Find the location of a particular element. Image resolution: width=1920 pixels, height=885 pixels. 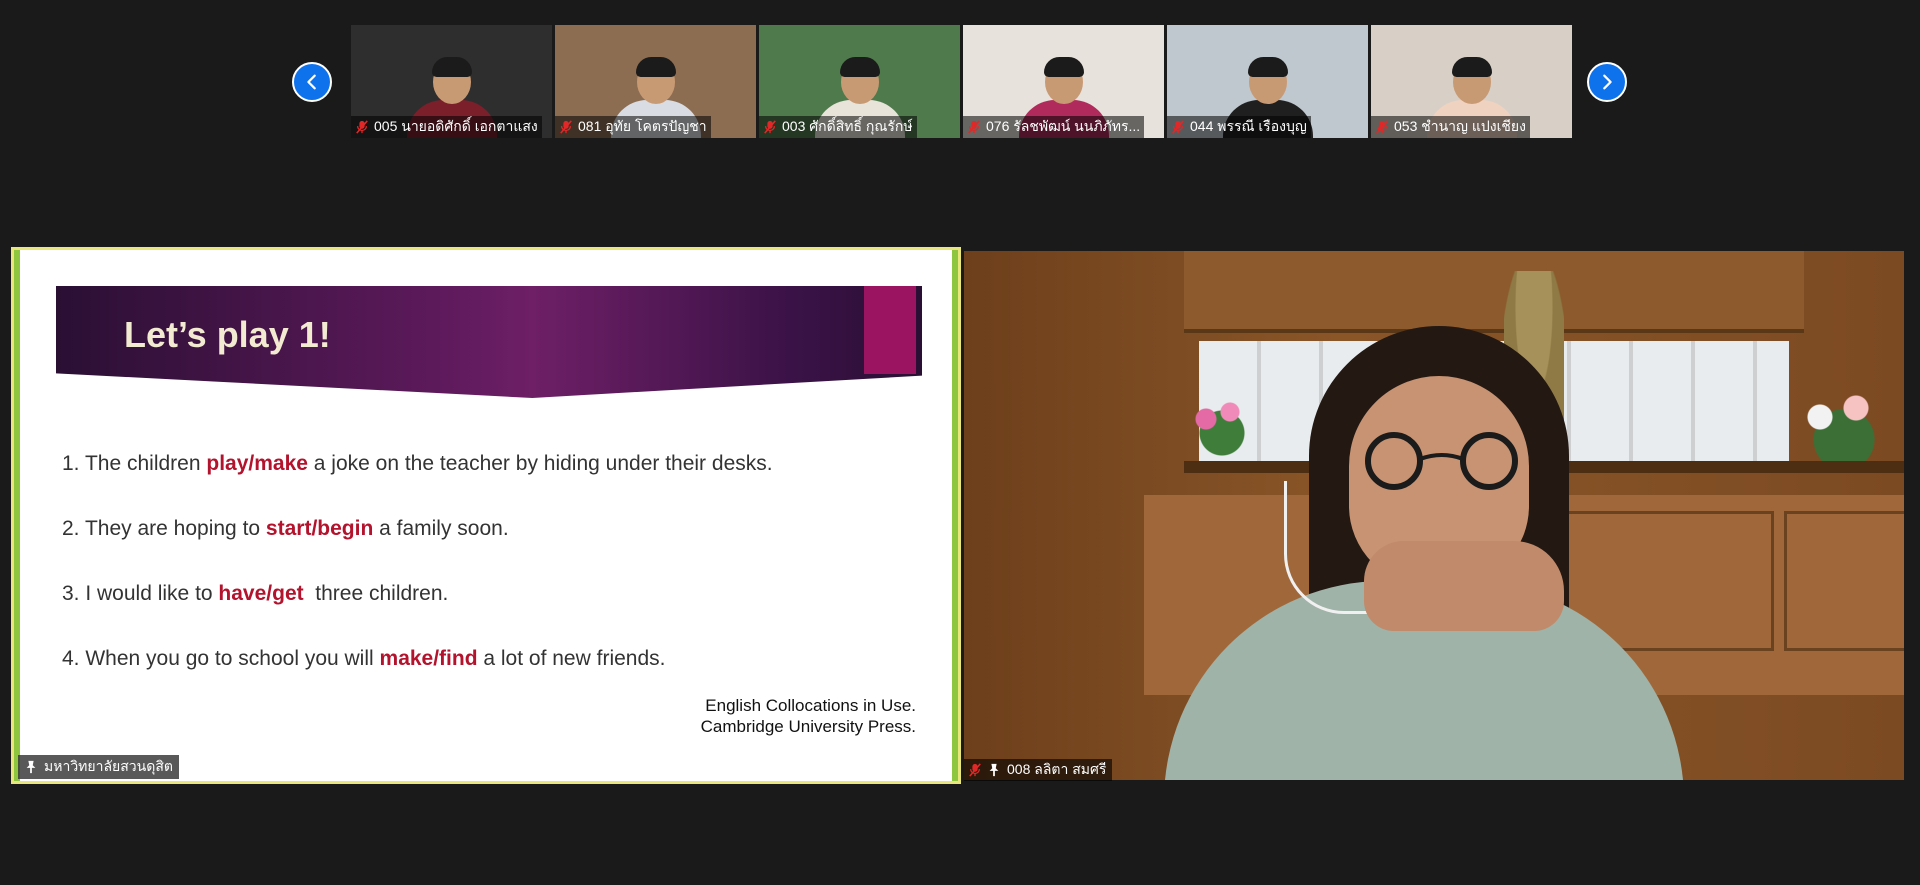

glasses-icon is located at coordinates (1441, 461).